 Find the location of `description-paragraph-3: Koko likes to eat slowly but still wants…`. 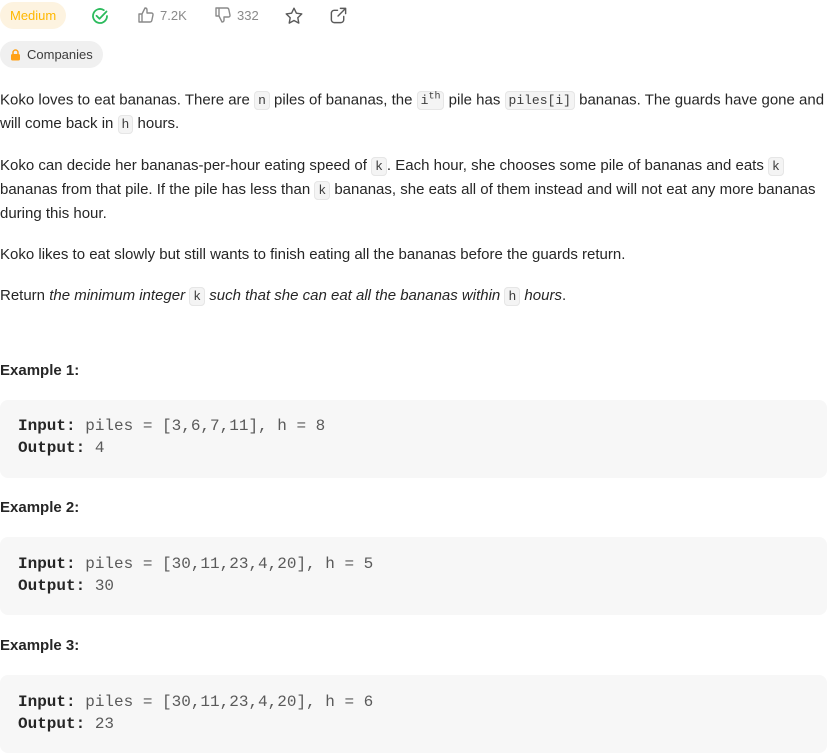

description-paragraph-3: Koko likes to eat slowly but still wants… is located at coordinates (313, 255).